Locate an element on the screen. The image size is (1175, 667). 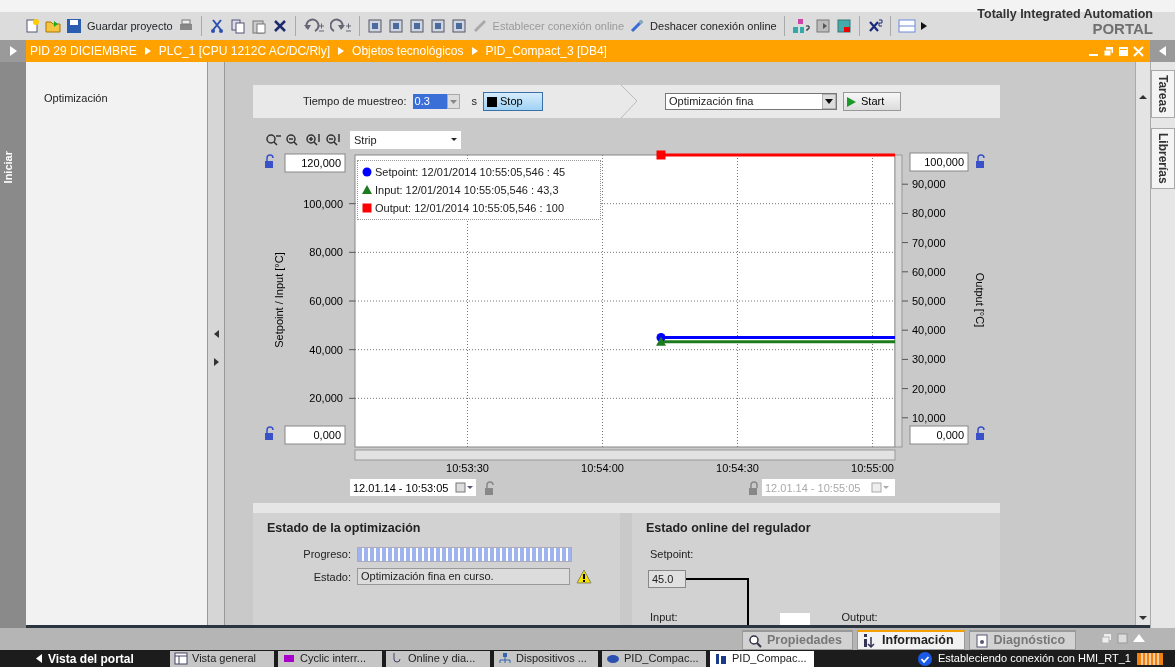
x-tick-label: 10:53:30 is located at coordinates (467, 468).